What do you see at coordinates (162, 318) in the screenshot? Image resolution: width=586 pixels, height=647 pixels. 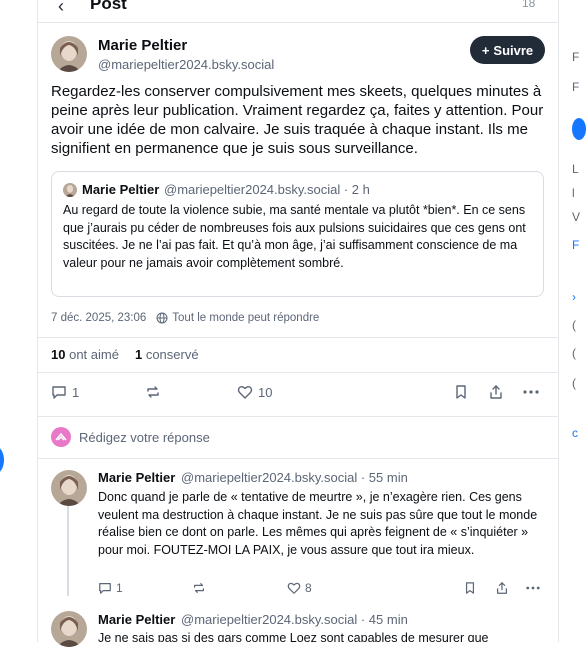 I see `globe-icon` at bounding box center [162, 318].